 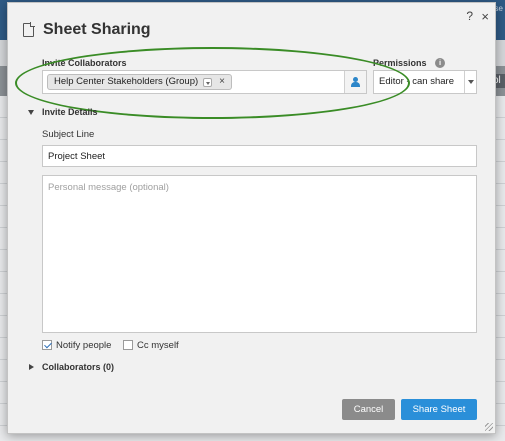 I want to click on notify-people-checkbox, so click(x=47, y=345).